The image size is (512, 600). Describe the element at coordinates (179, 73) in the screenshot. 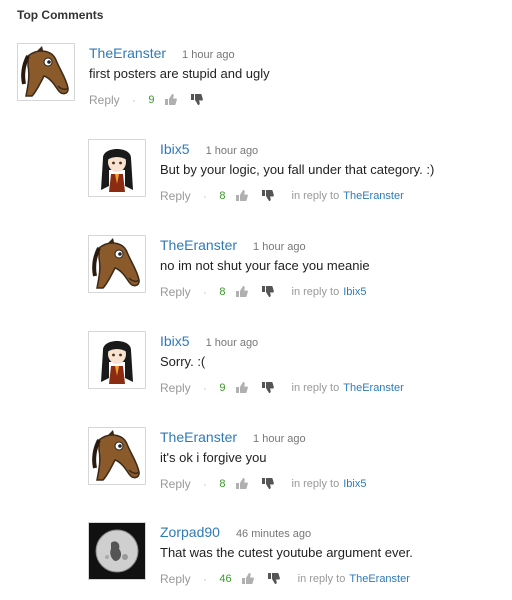

I see `comment-text: first posters are stupid and ugly` at that location.